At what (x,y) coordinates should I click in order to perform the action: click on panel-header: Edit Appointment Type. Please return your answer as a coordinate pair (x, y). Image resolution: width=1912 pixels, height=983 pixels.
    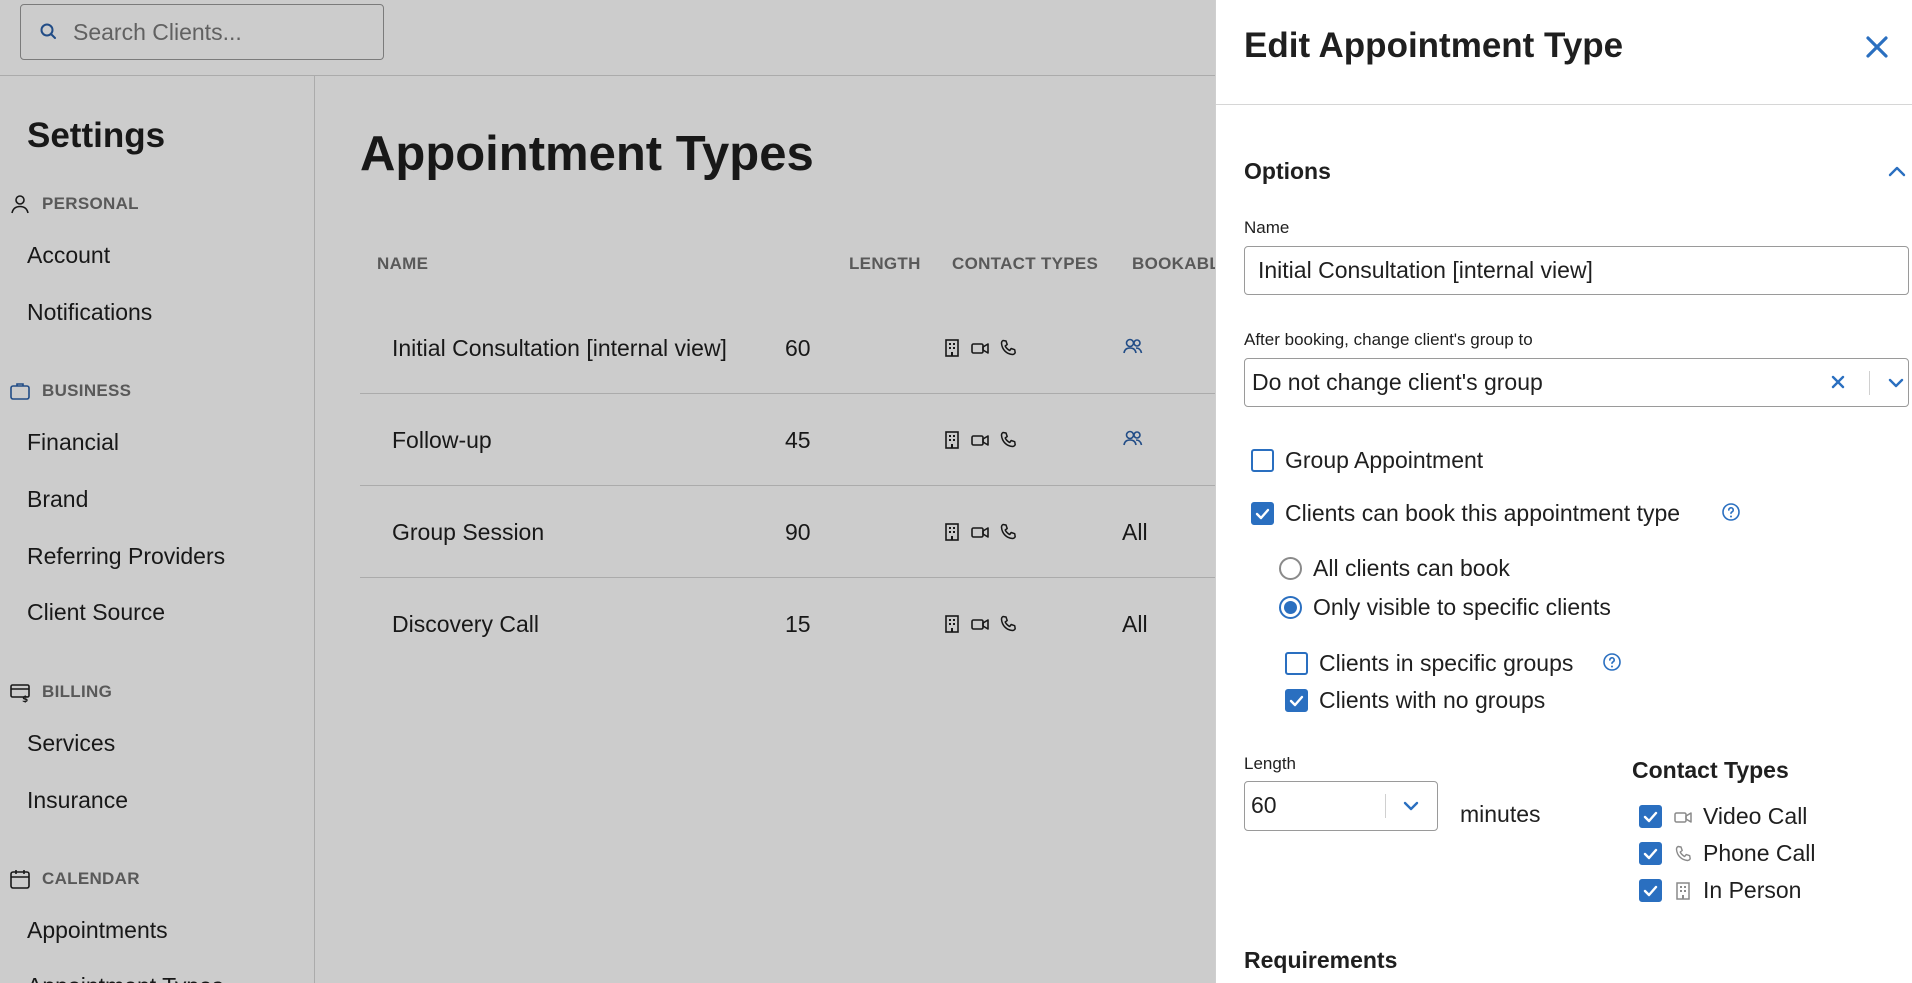
    Looking at the image, I should click on (1564, 52).